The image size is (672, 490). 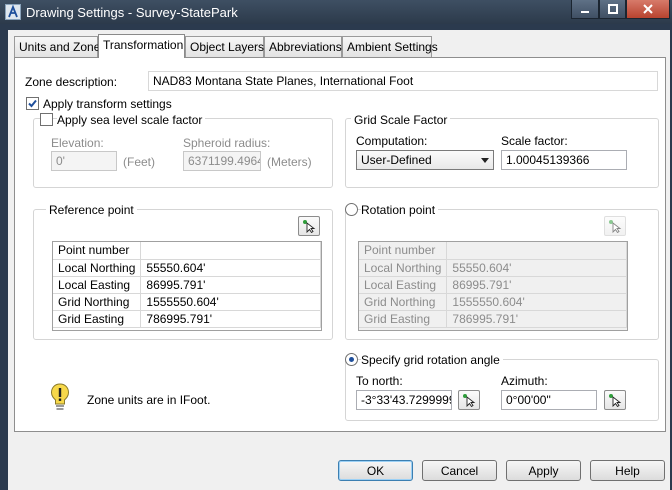 What do you see at coordinates (549, 400) in the screenshot?
I see `azimuth-input: 0°00'00"` at bounding box center [549, 400].